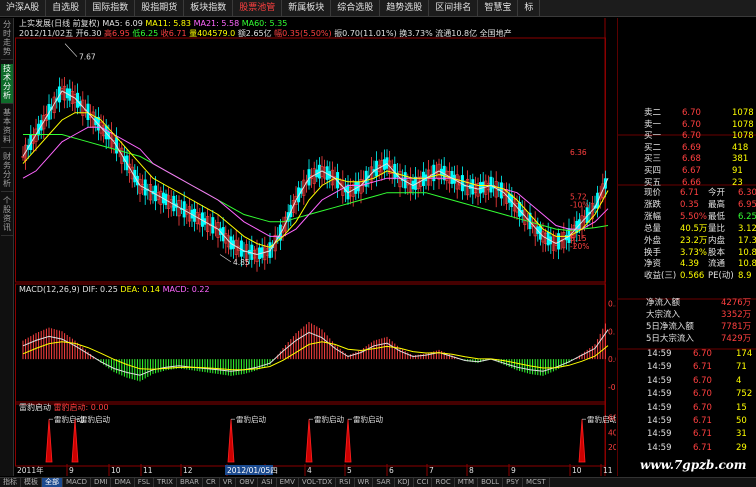 This screenshot has width=756, height=487. Describe the element at coordinates (717, 193) in the screenshot. I see `quote-label-2: 今开` at that location.